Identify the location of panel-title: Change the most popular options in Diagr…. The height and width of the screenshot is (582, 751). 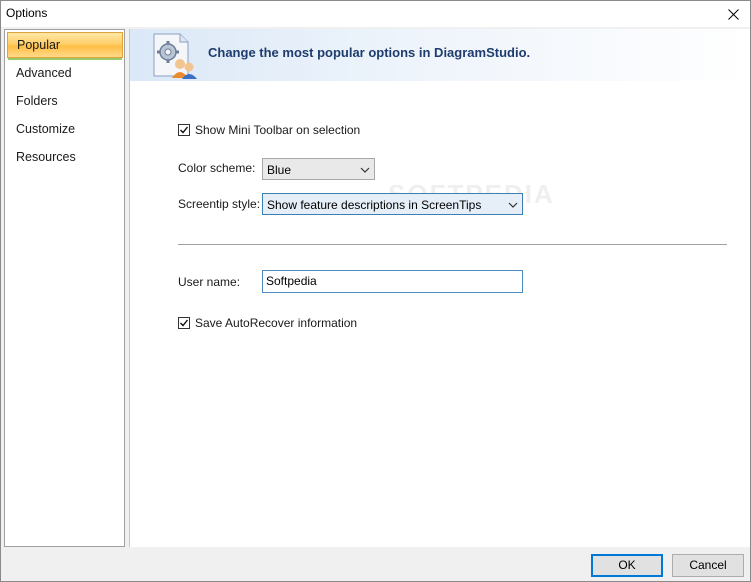
(369, 52).